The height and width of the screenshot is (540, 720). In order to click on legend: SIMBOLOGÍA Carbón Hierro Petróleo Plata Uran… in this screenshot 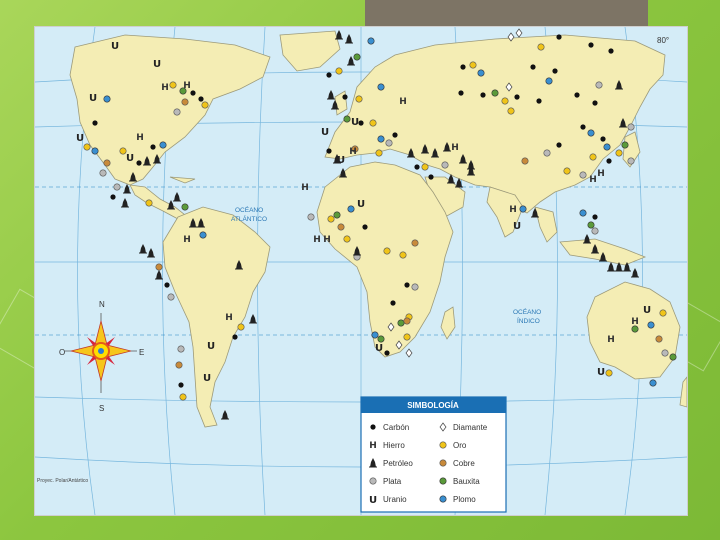, I will do `click(433, 454)`.